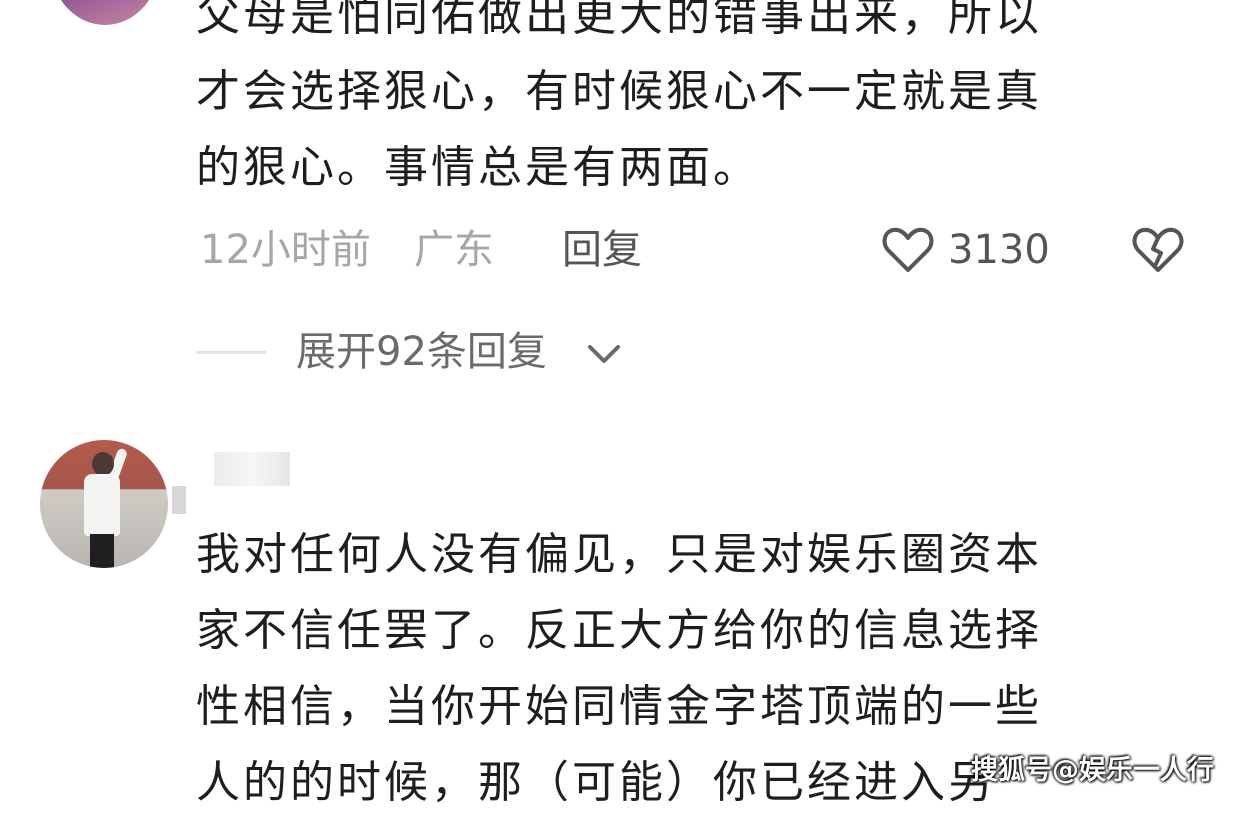 The image size is (1242, 821). Describe the element at coordinates (478, 167) in the screenshot. I see `comment-line: 的狠心。事情总是有两面。` at that location.